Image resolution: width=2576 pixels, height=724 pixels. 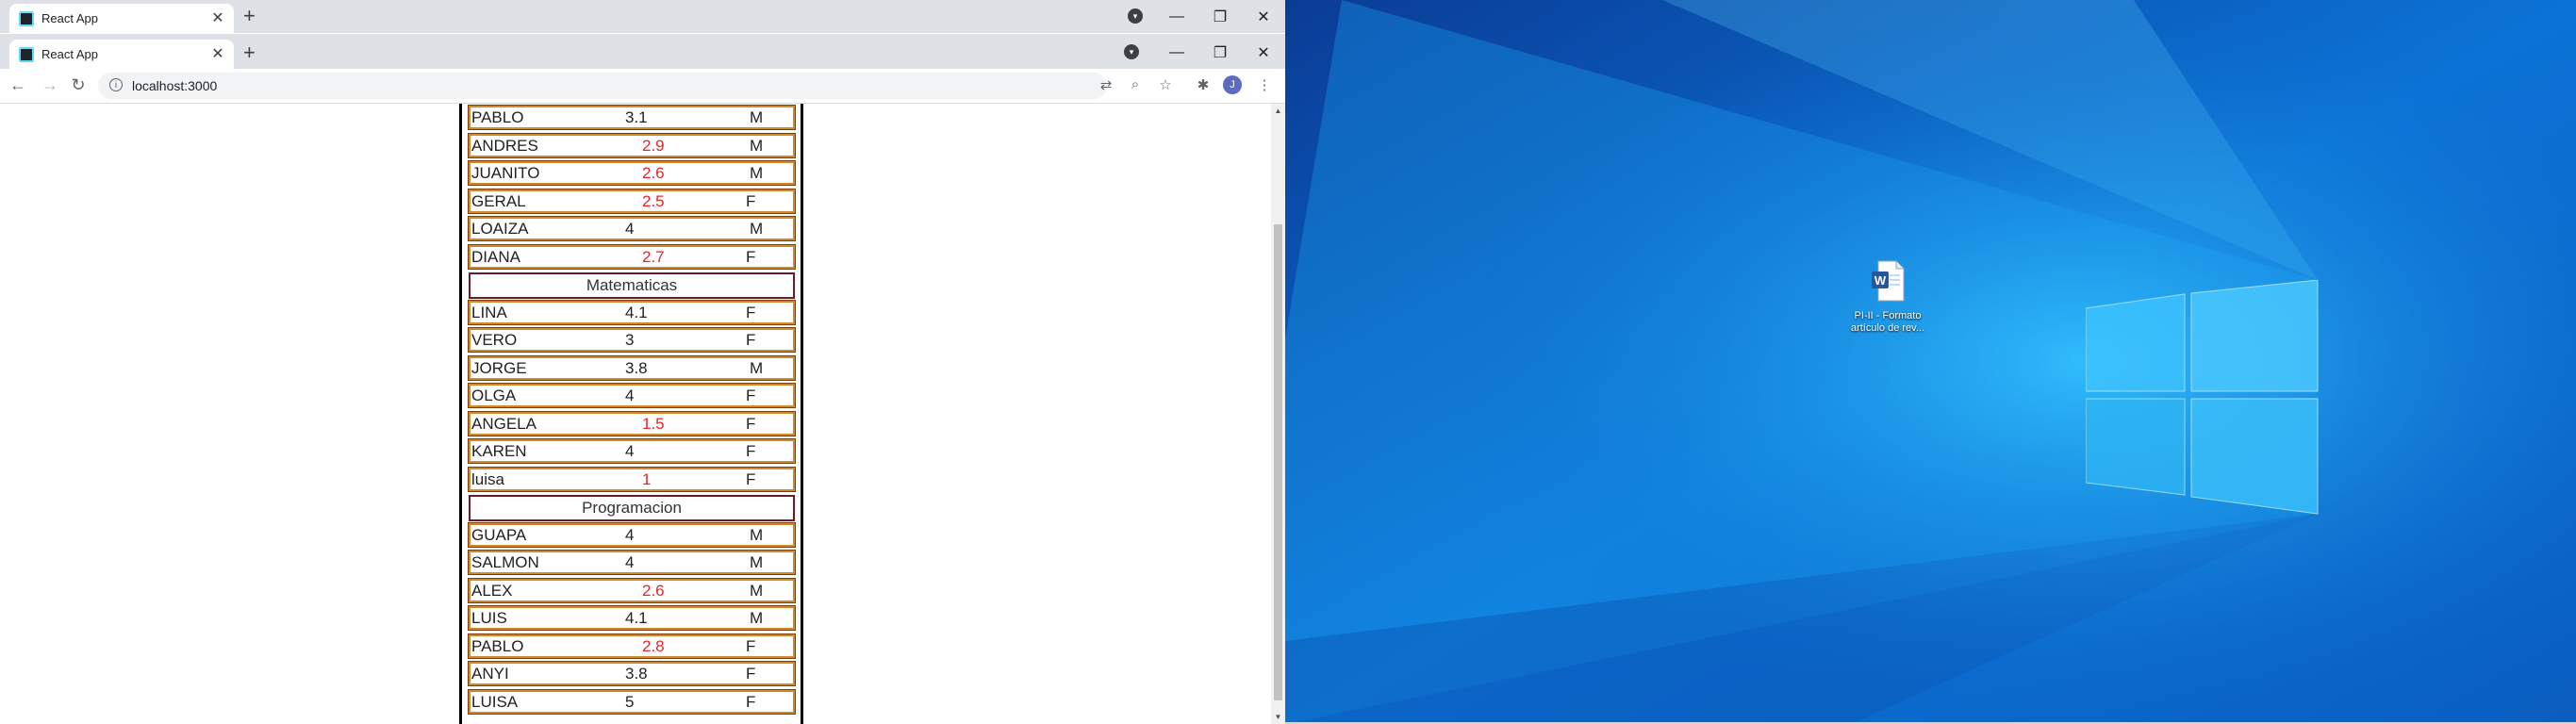 I want to click on student-row: LINA 4.1 F, so click(x=632, y=312).